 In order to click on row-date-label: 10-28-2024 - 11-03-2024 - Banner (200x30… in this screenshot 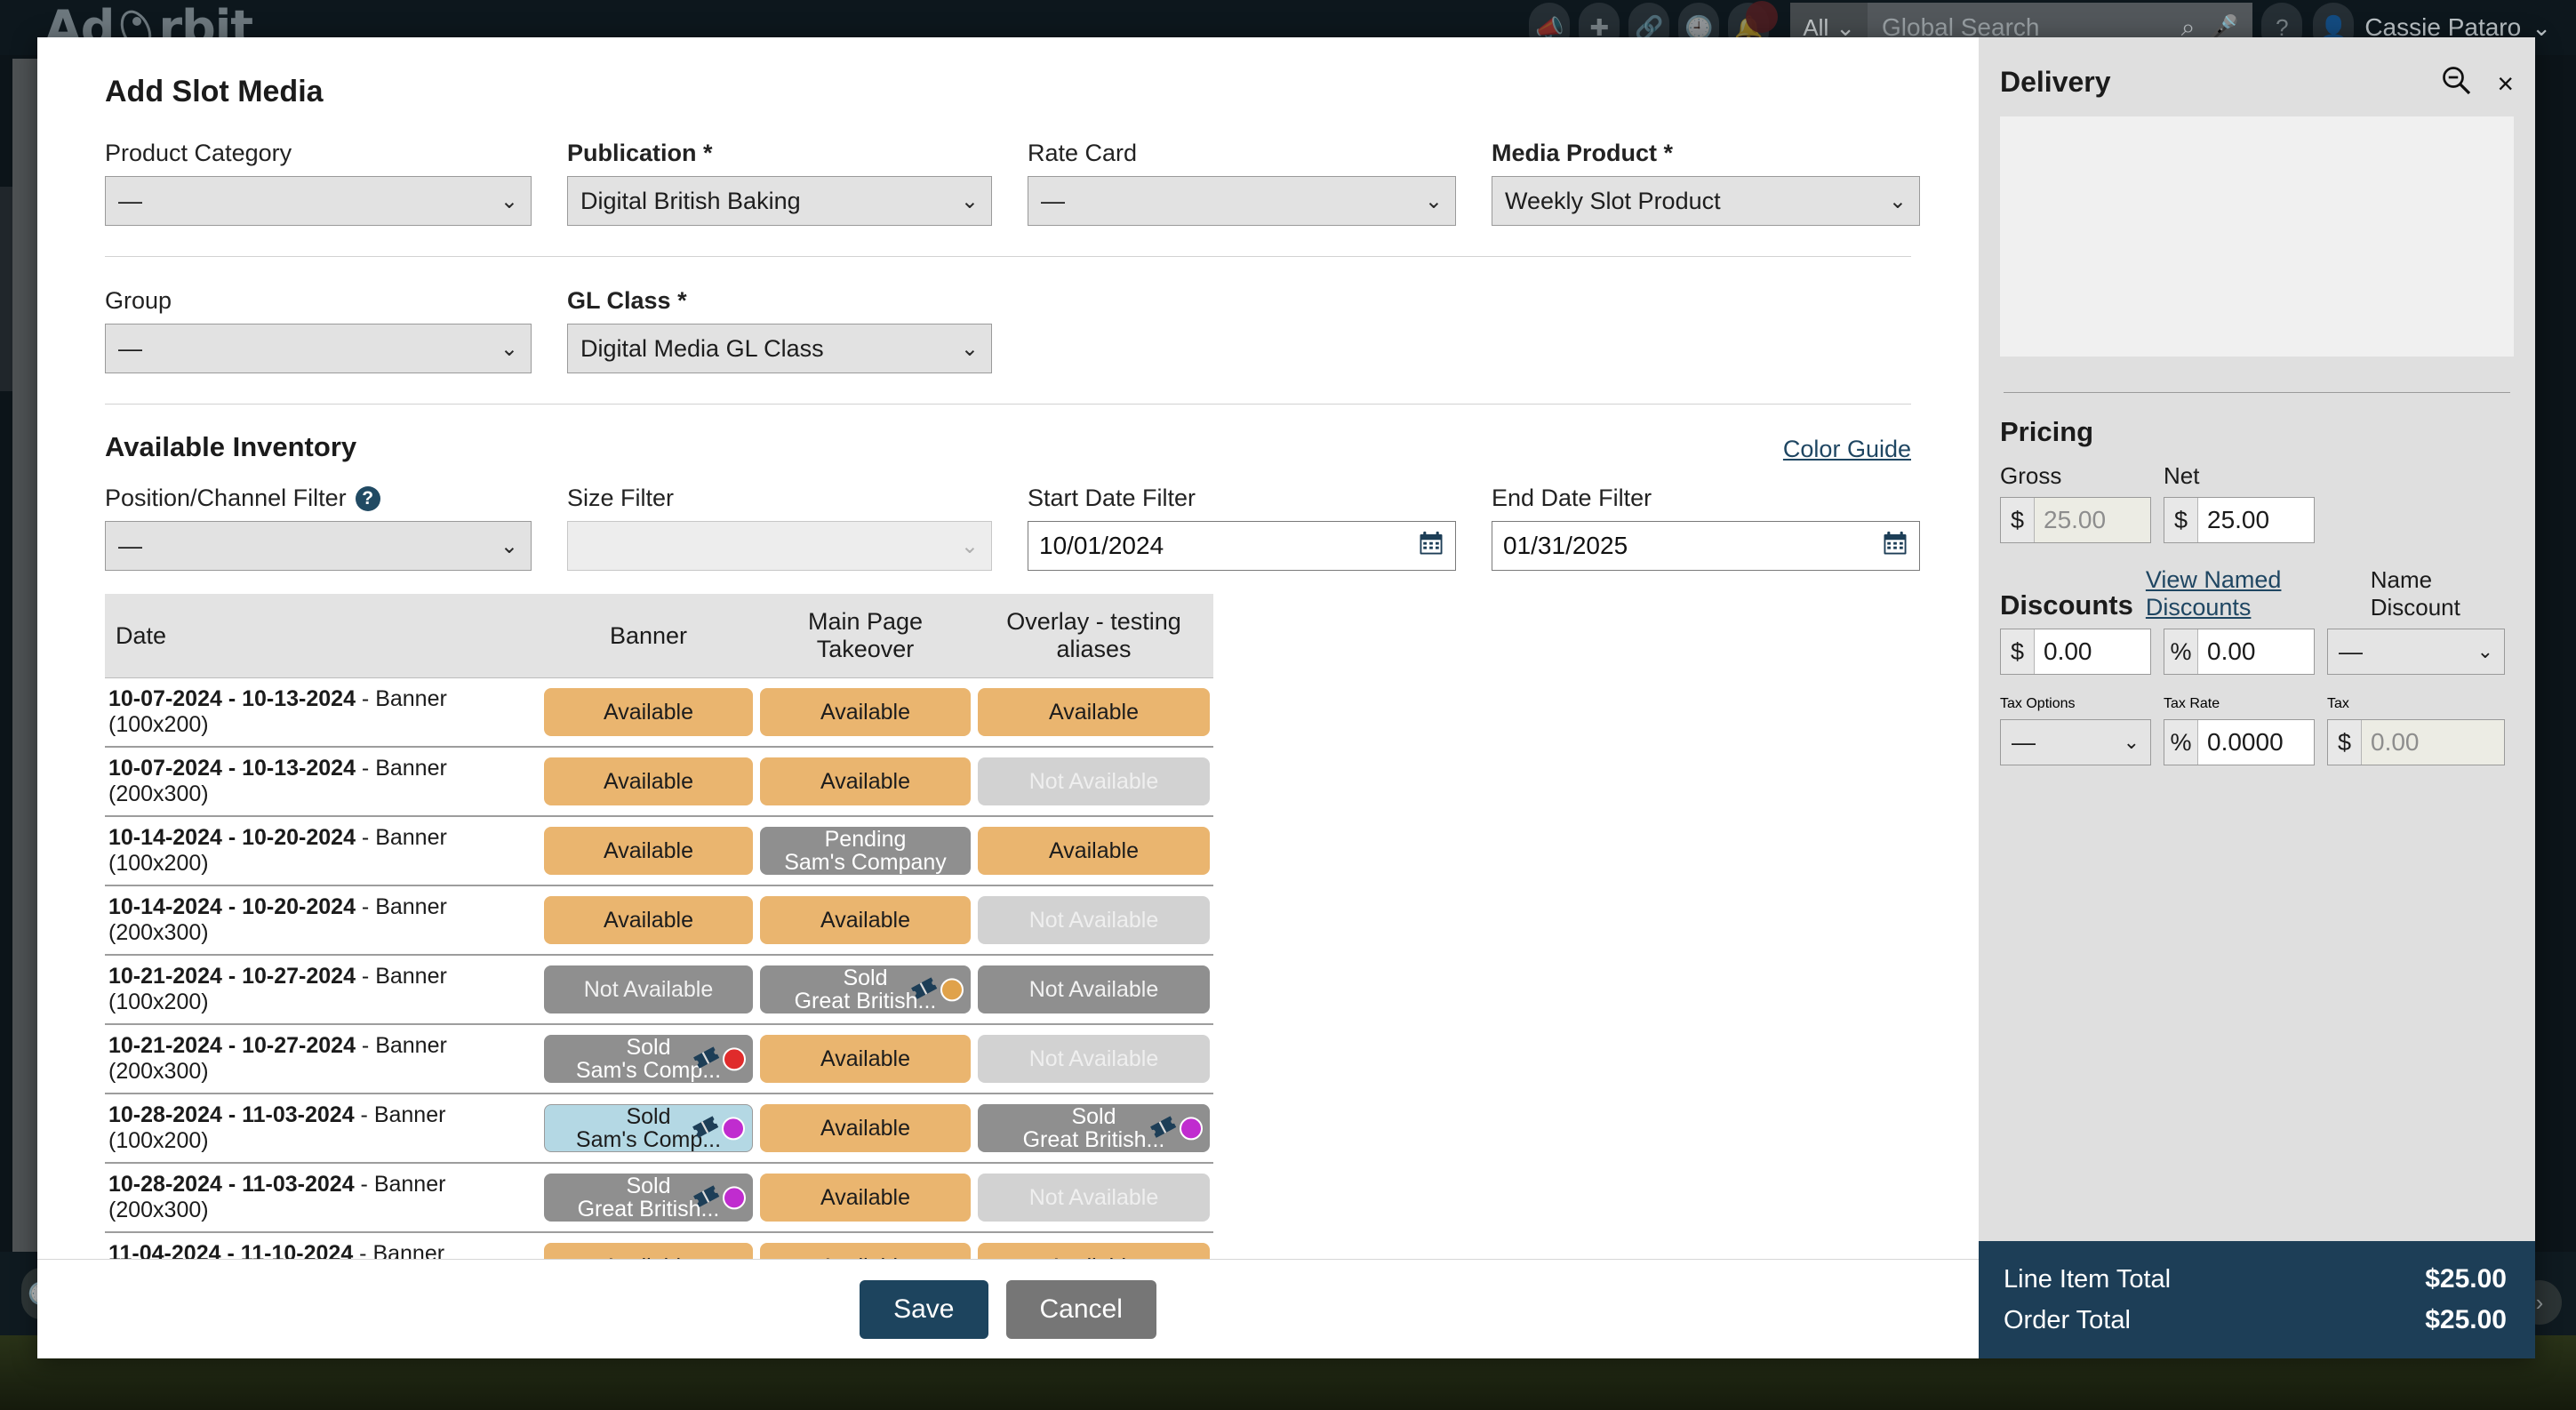, I will do `click(322, 1198)`.